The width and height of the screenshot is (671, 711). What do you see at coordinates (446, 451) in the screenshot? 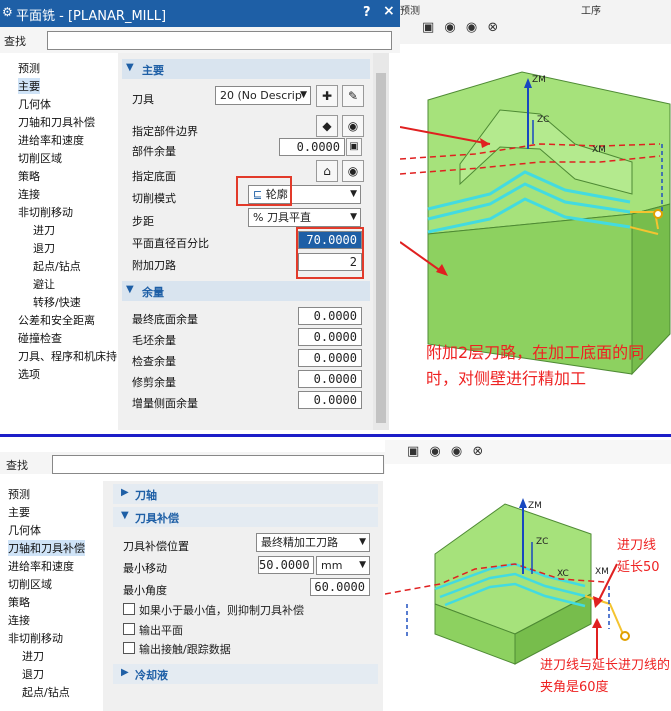
I see `view-icons-2: ▣ ◉ ◉ ⊗` at bounding box center [446, 451].